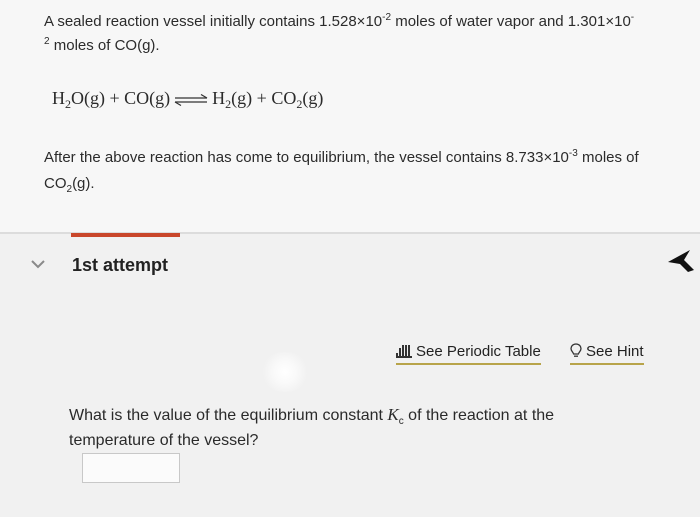  I want to click on attempt-accent-bar, so click(125, 235).